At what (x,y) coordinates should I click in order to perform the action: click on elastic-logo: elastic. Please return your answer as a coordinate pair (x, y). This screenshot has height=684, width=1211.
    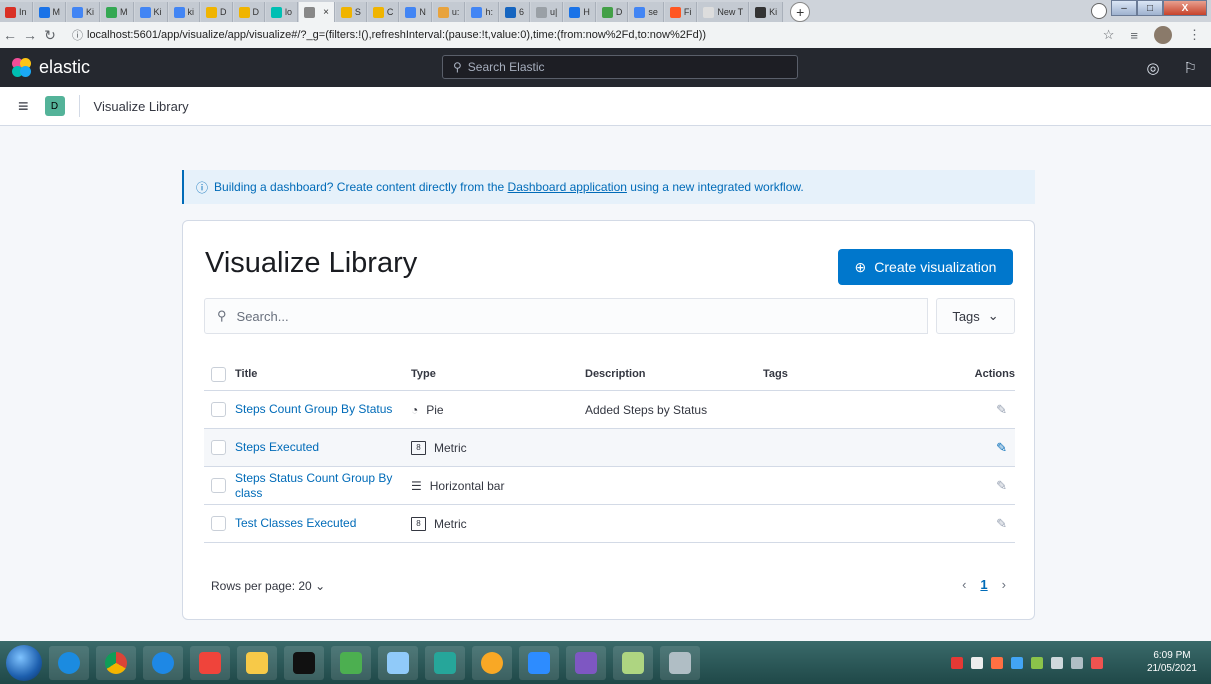
    Looking at the image, I should click on (51, 67).